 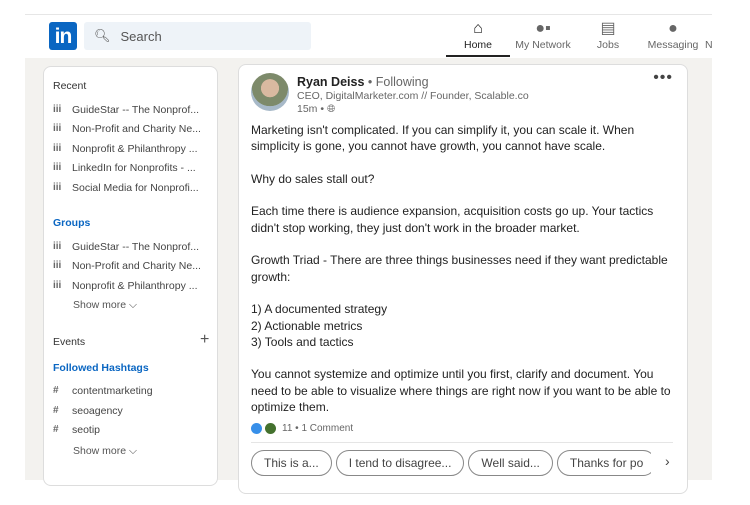 What do you see at coordinates (663, 78) in the screenshot?
I see `more-options-icon: •••` at bounding box center [663, 78].